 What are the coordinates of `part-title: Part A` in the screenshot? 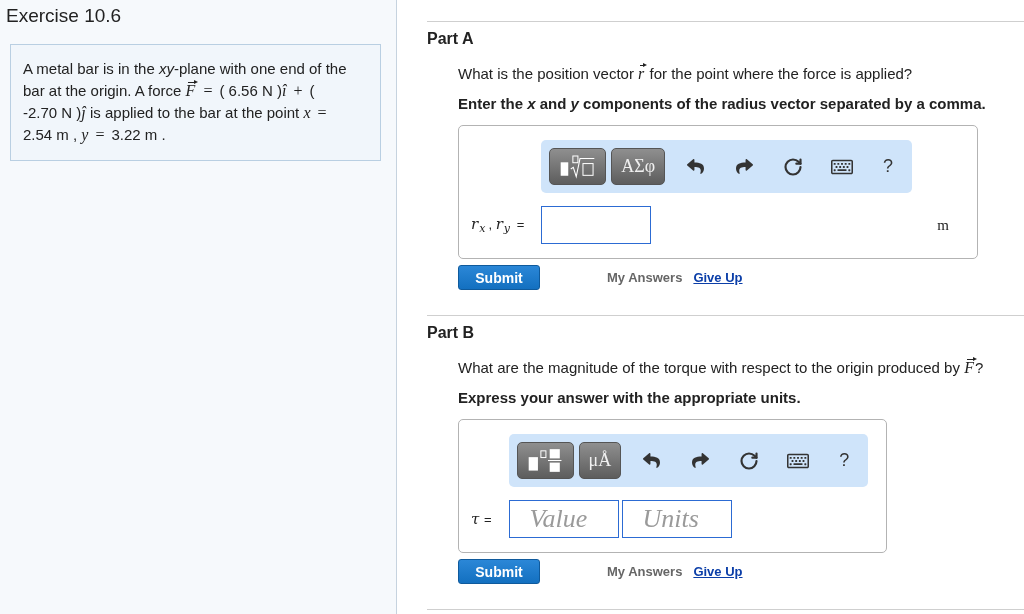 It's located at (450, 39).